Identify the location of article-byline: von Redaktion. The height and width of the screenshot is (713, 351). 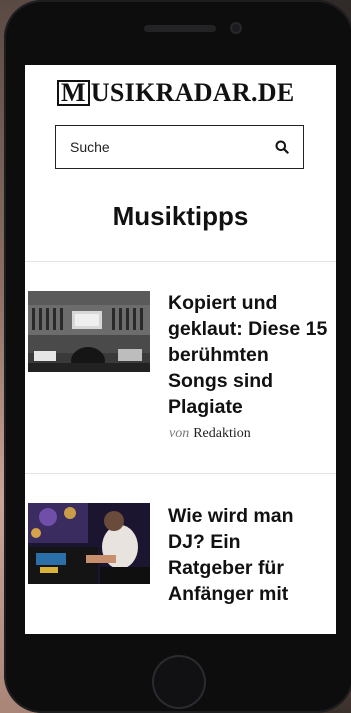
(210, 434).